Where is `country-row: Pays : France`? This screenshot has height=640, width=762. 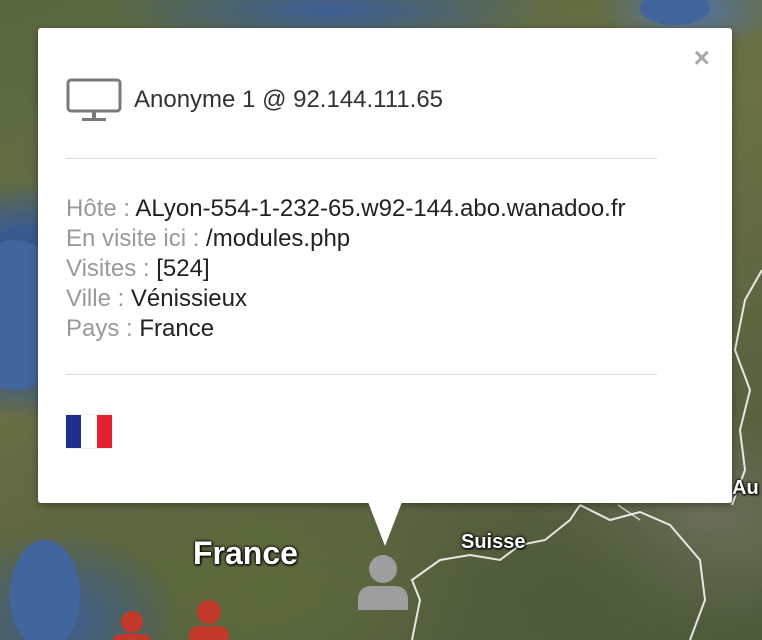 country-row: Pays : France is located at coordinates (346, 329).